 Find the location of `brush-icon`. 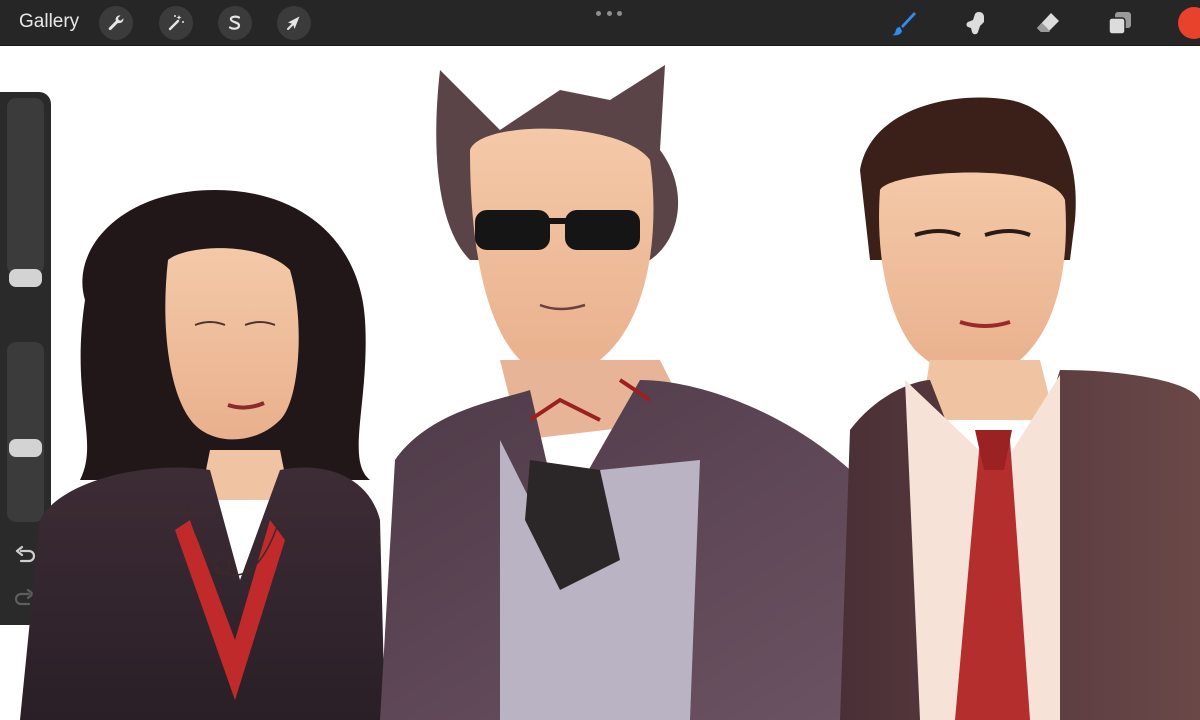

brush-icon is located at coordinates (904, 24).